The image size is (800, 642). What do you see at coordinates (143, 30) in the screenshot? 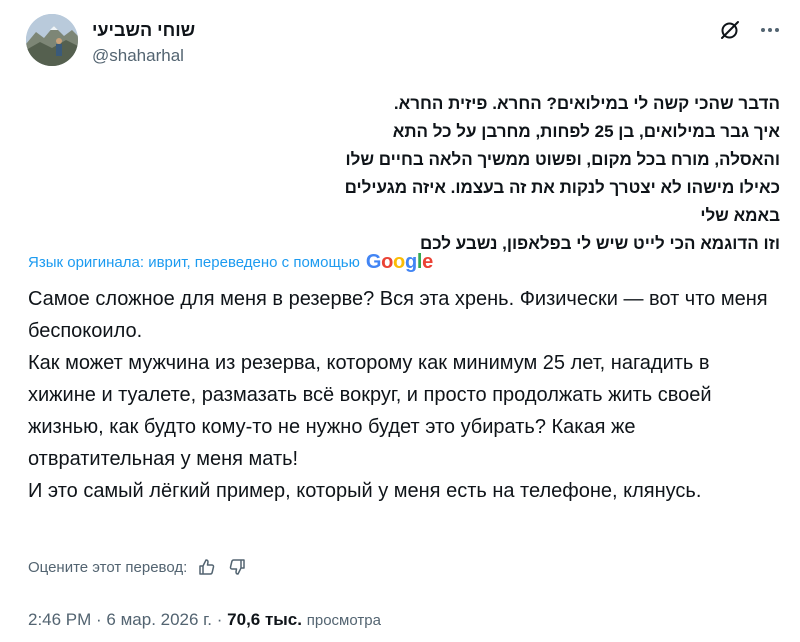
I see `author-display-name: שוחי השביעי` at bounding box center [143, 30].